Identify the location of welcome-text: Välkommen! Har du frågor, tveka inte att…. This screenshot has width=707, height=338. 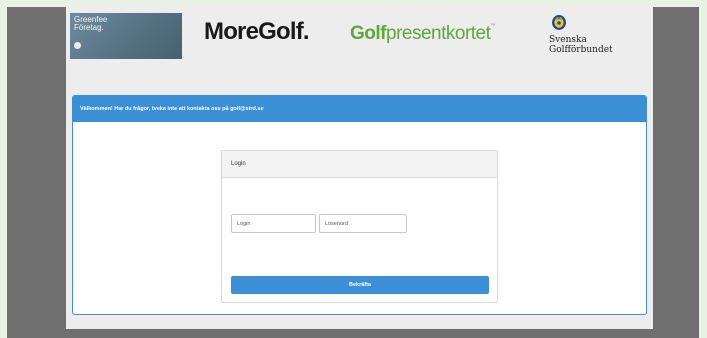
(172, 109).